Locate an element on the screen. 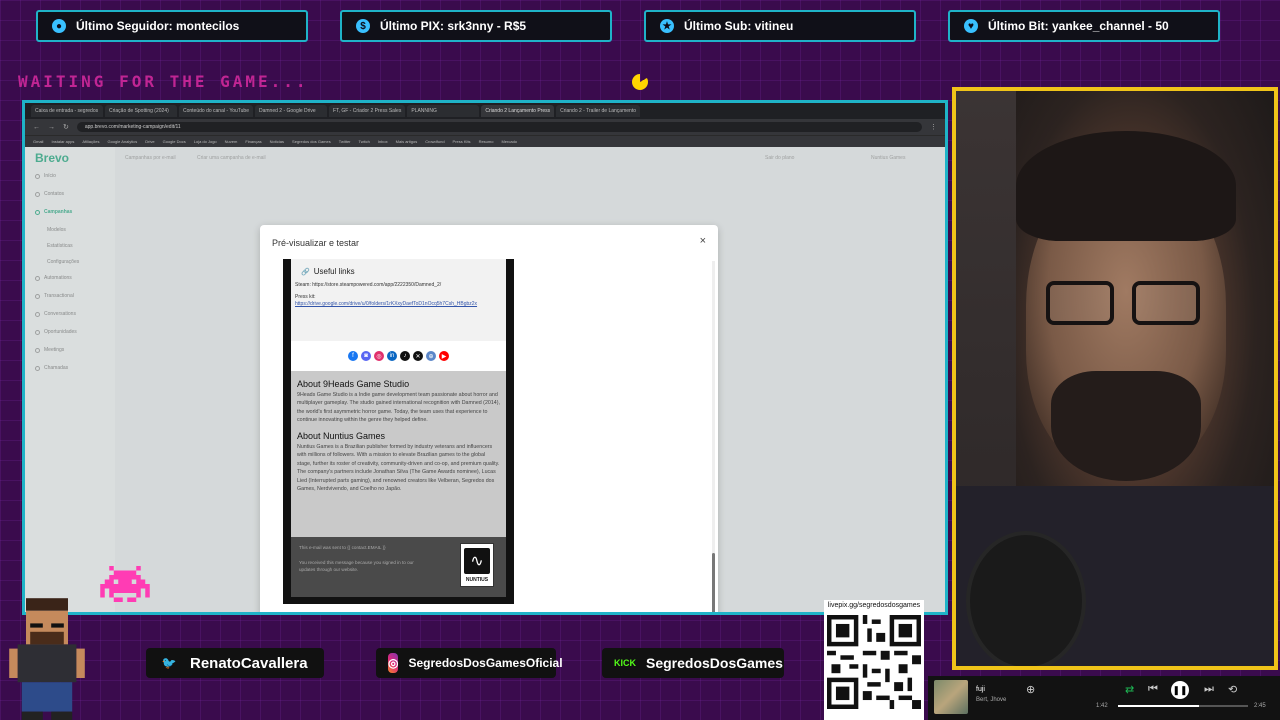  press-kit-label: Press kit: is located at coordinates (305, 297).